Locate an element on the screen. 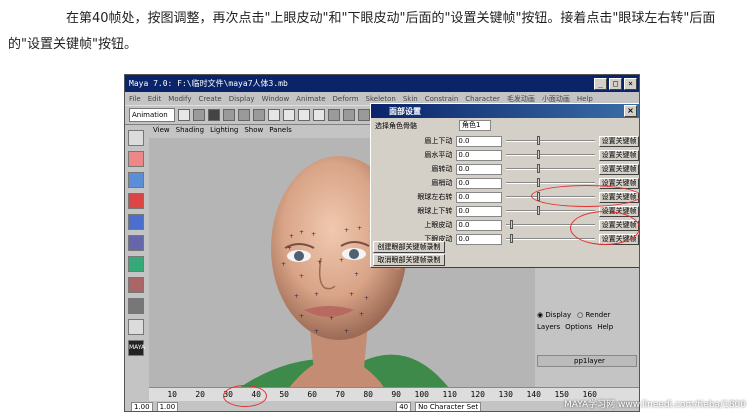  snap-grid-icon is located at coordinates (274, 115).